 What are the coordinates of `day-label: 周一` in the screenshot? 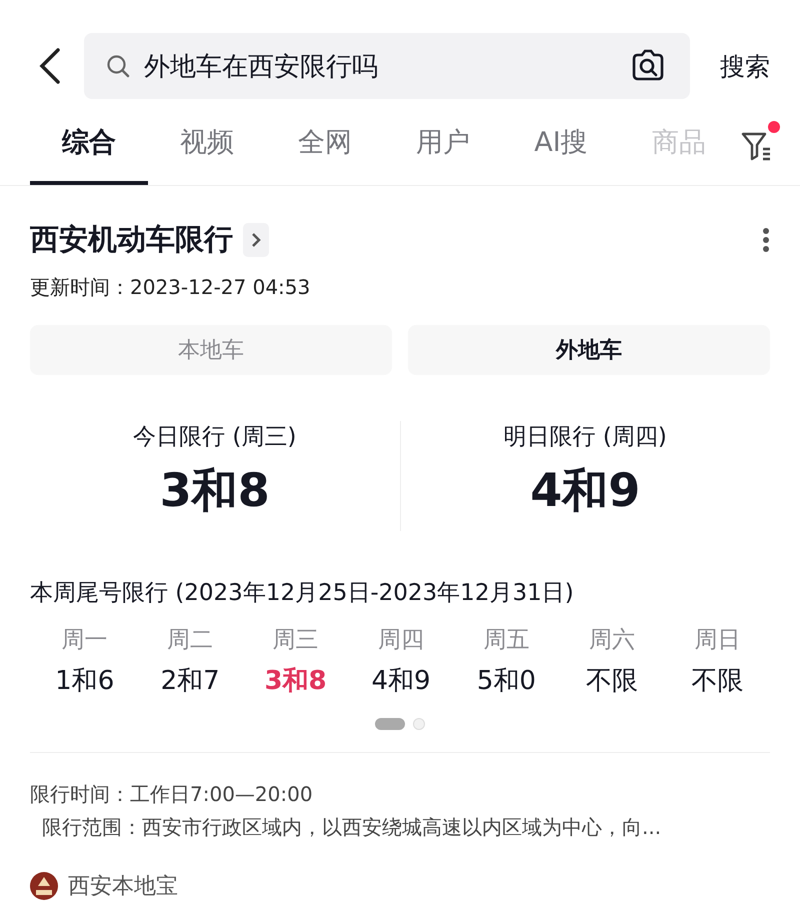 It's located at (85, 640).